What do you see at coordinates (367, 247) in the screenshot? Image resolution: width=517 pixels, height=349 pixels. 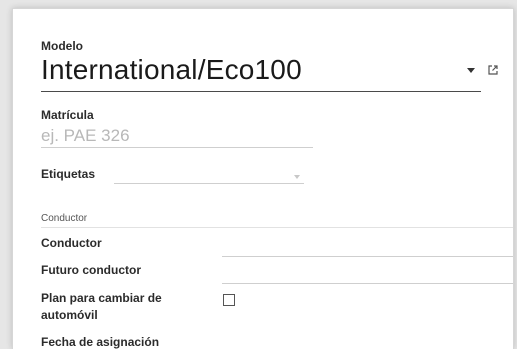 I see `driver-input` at bounding box center [367, 247].